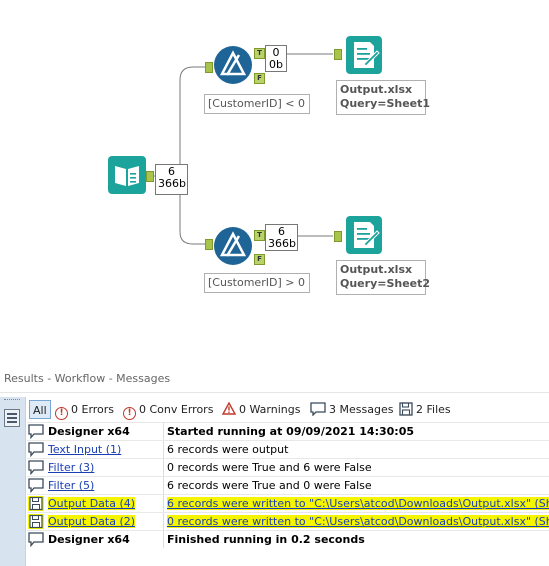 This screenshot has width=549, height=566. What do you see at coordinates (338, 236) in the screenshot?
I see `output-bottom-input-anchor` at bounding box center [338, 236].